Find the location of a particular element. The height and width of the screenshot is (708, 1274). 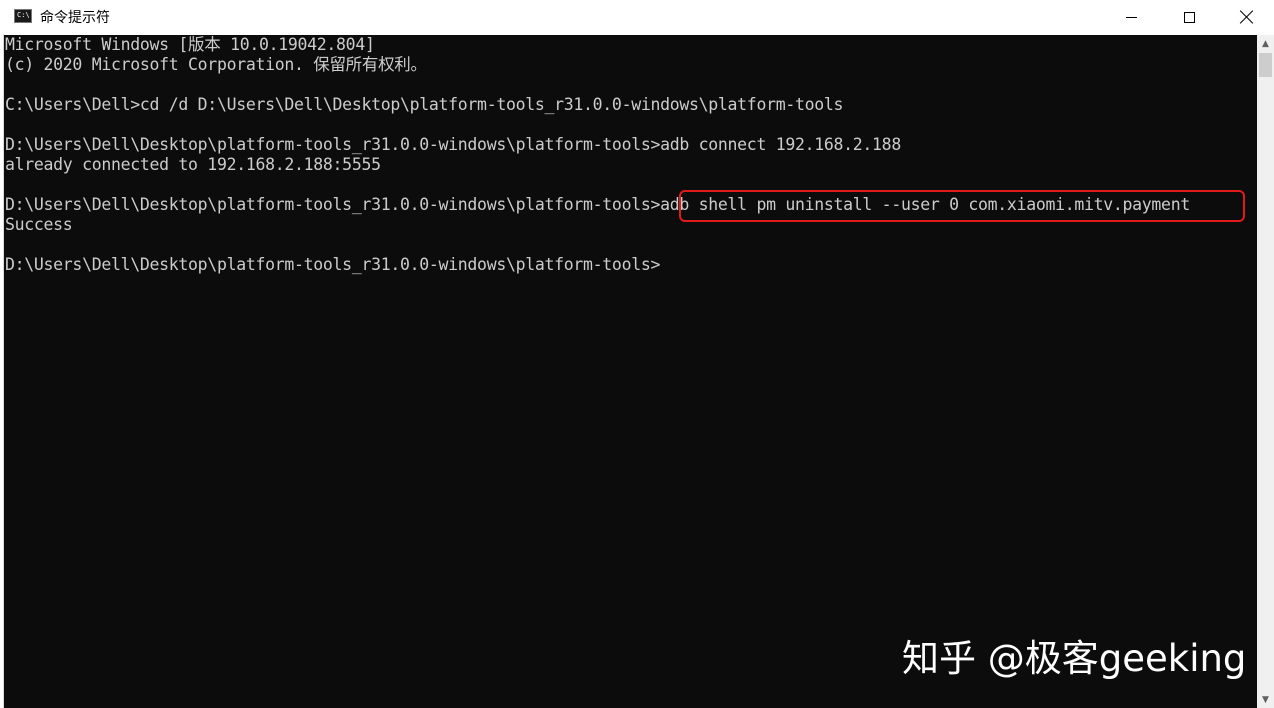

console-line: (c) 2020 Microsoft Corporation. 保留所有权利。 is located at coordinates (216, 64).